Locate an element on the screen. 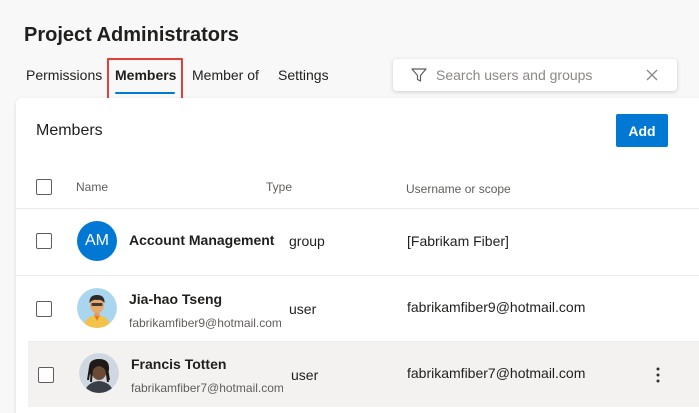  more-actions-icon is located at coordinates (658, 375).